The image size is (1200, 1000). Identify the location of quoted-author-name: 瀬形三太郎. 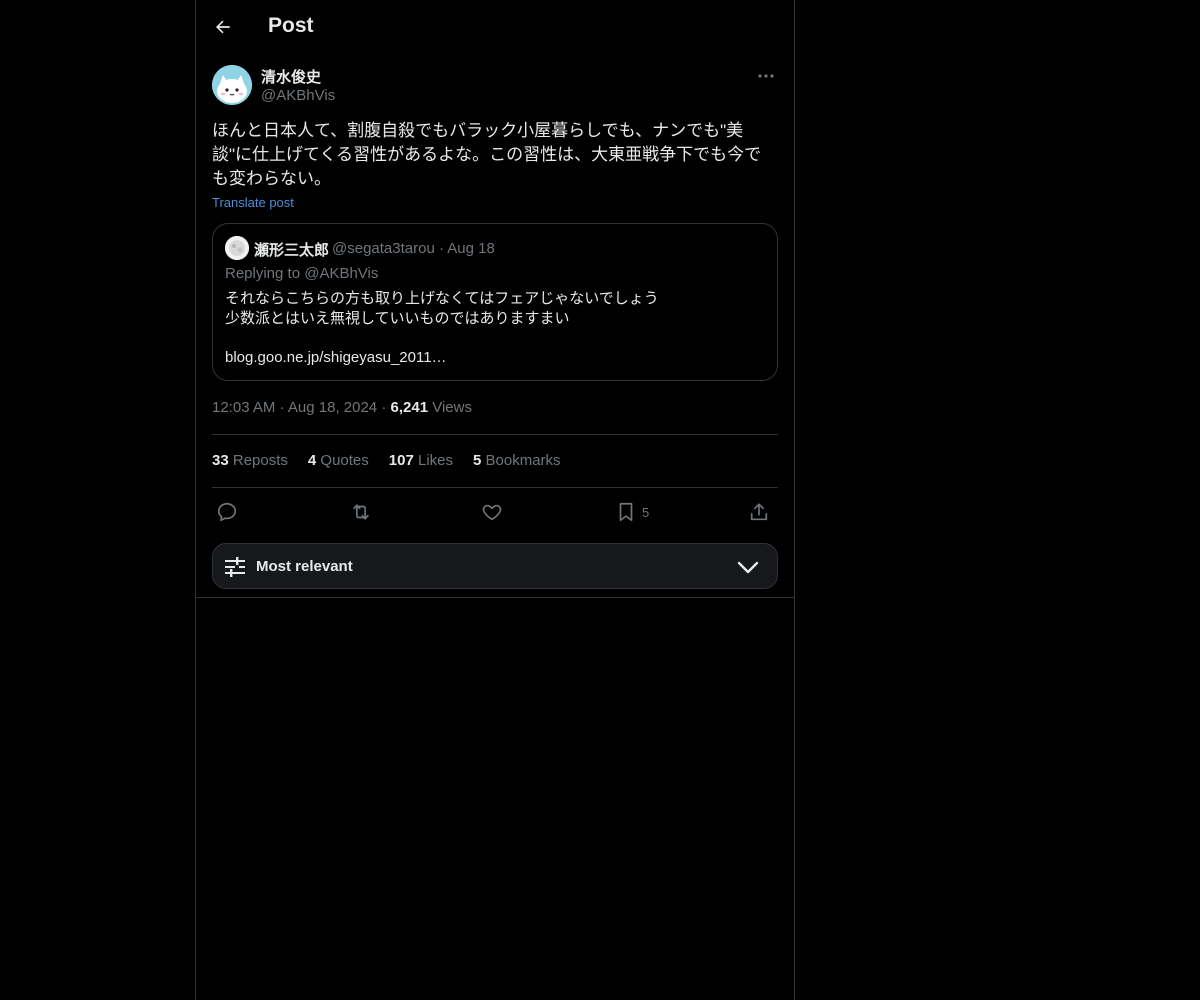
(292, 250).